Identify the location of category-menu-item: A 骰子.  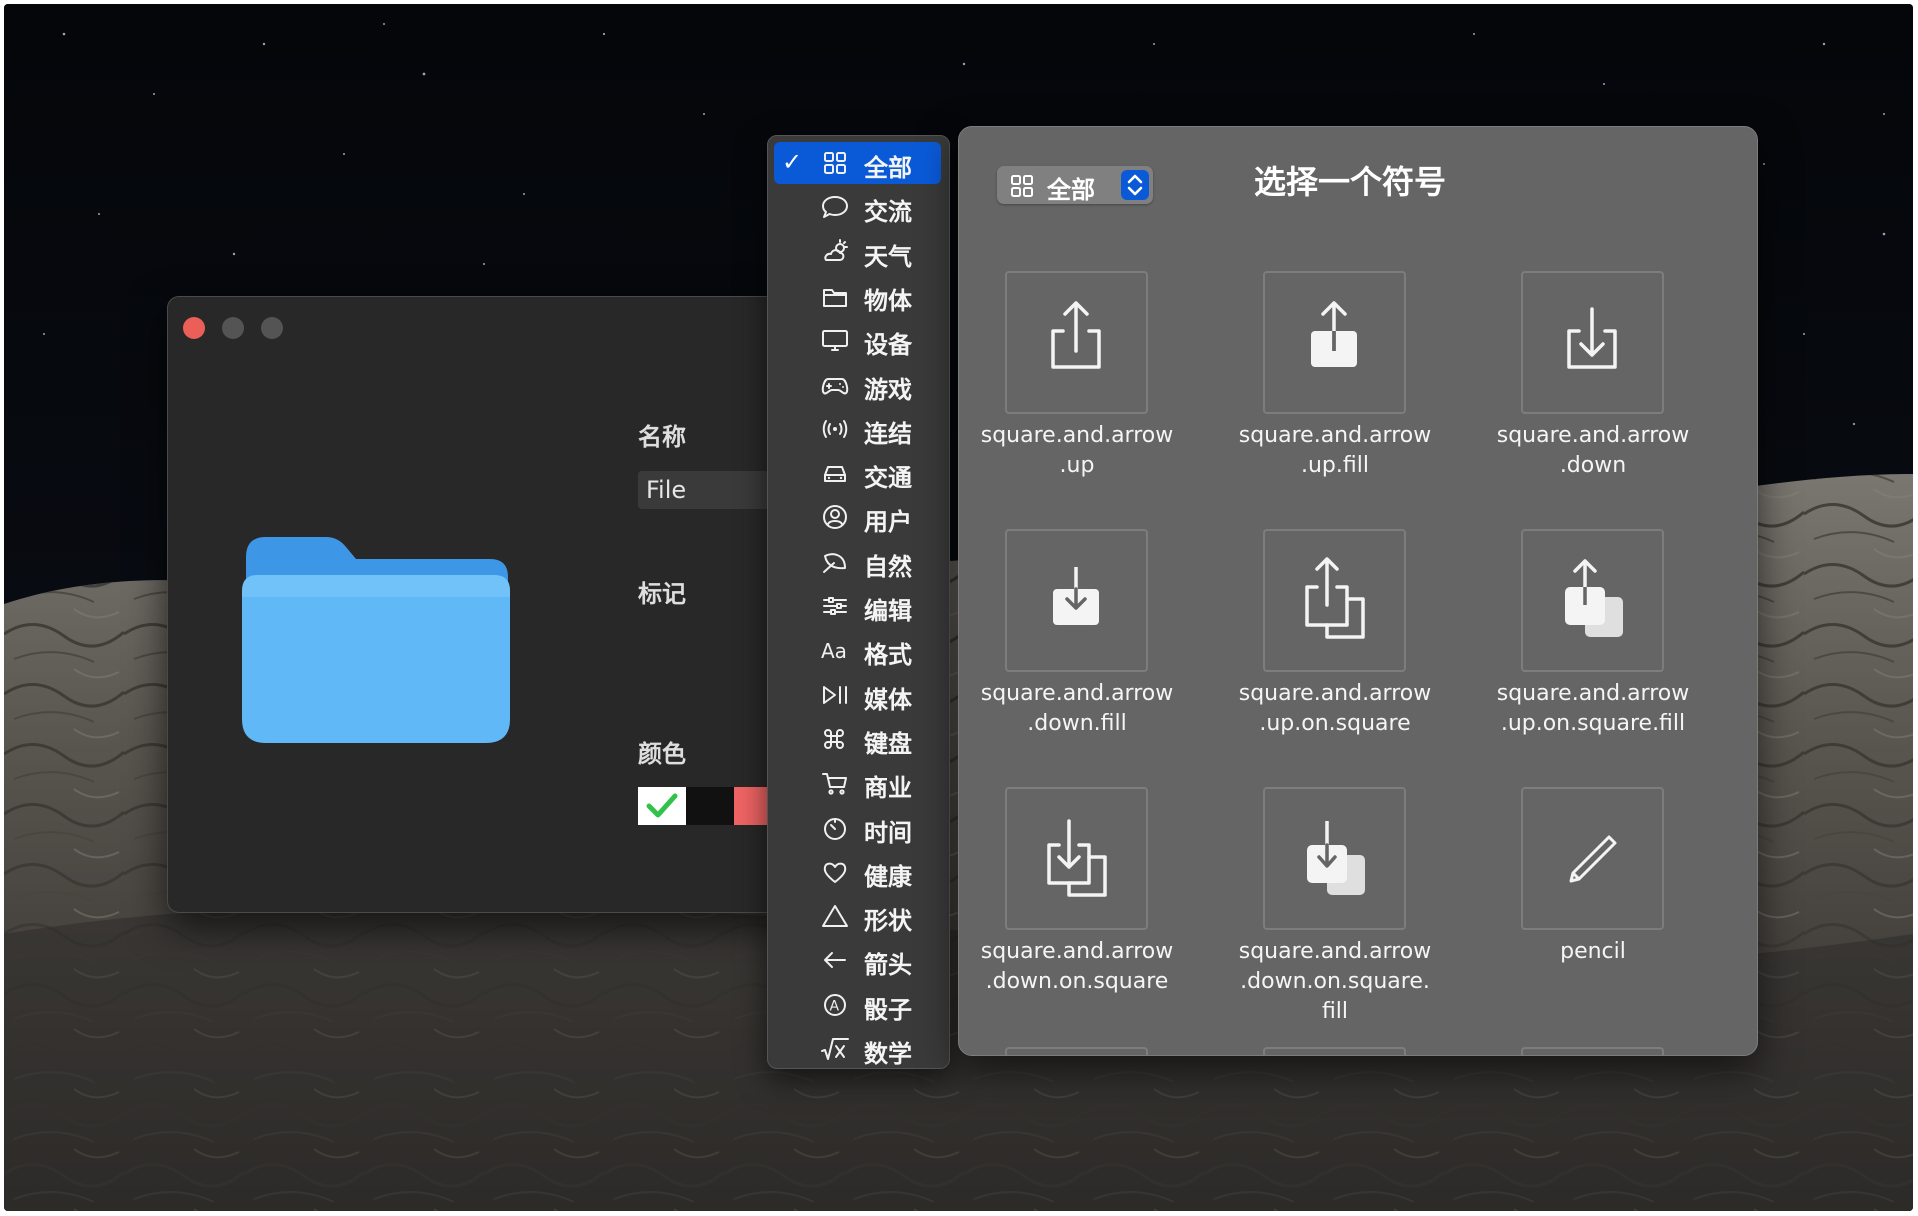
(857, 1005).